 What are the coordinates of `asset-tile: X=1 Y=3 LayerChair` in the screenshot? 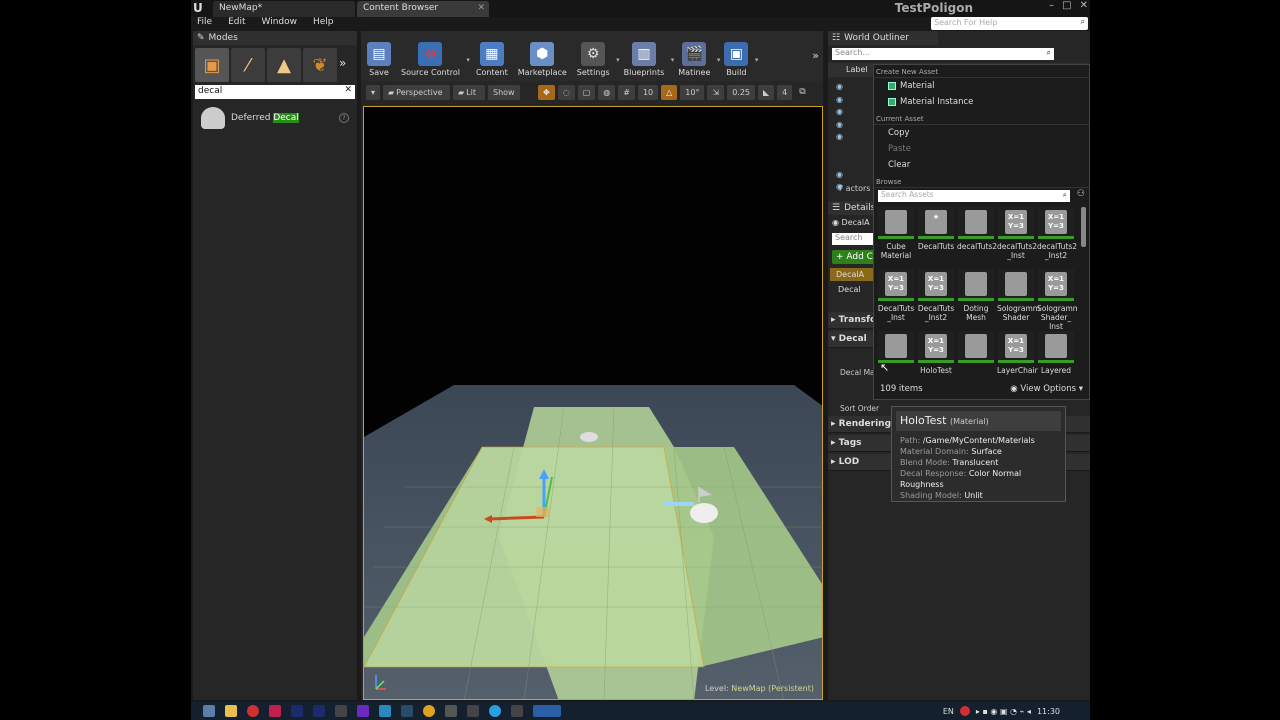 It's located at (1017, 356).